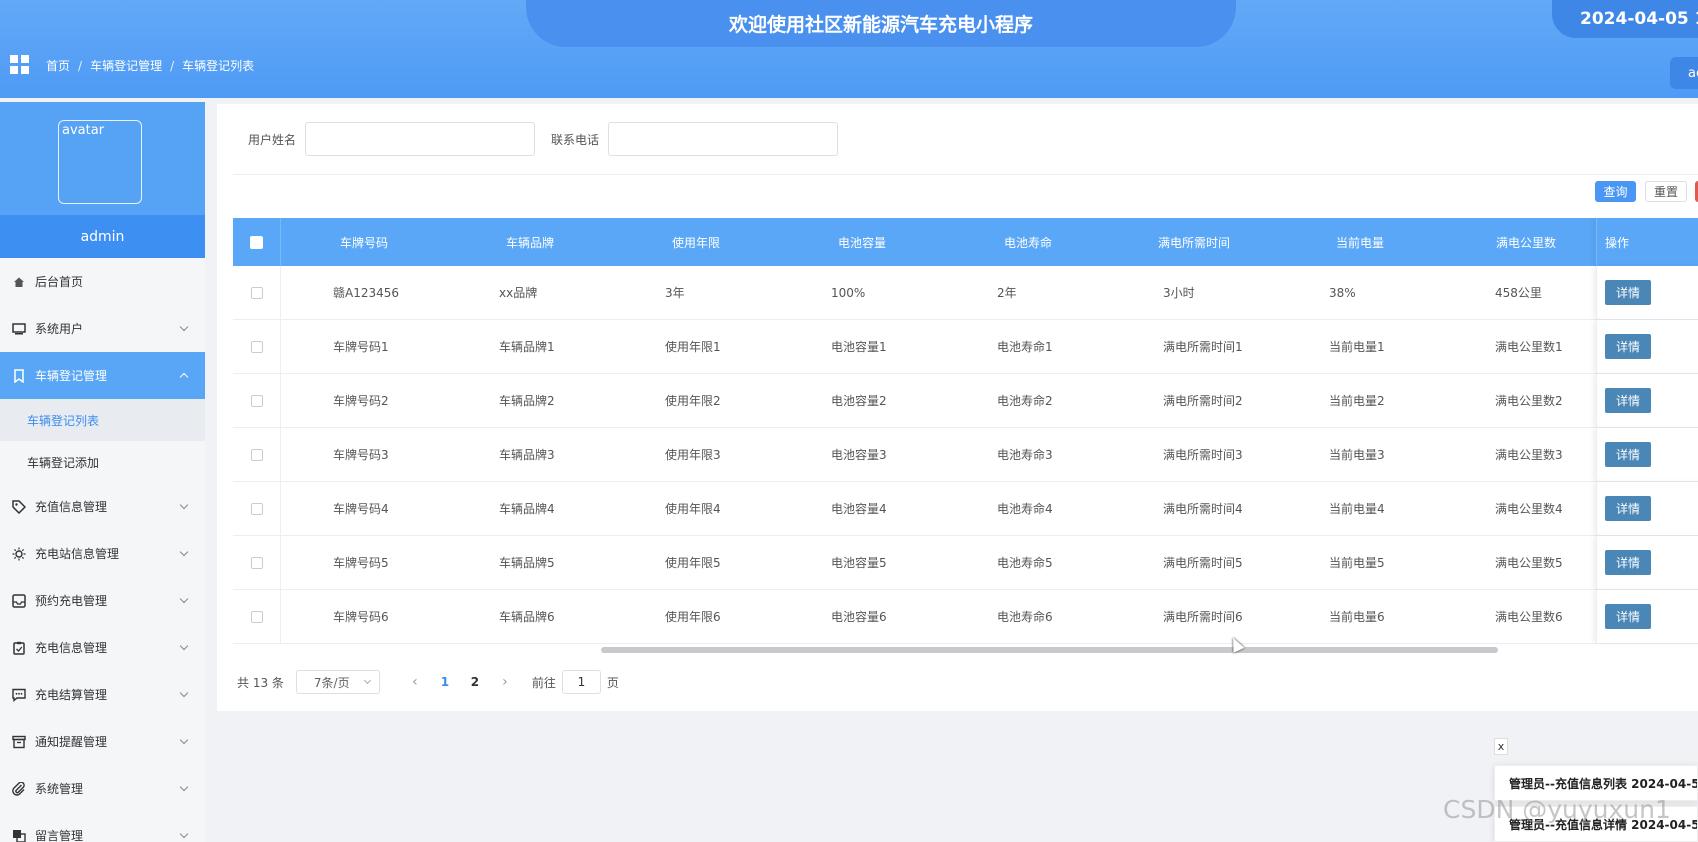 The image size is (1698, 842). I want to click on chevron-up-icon, so click(184, 377).